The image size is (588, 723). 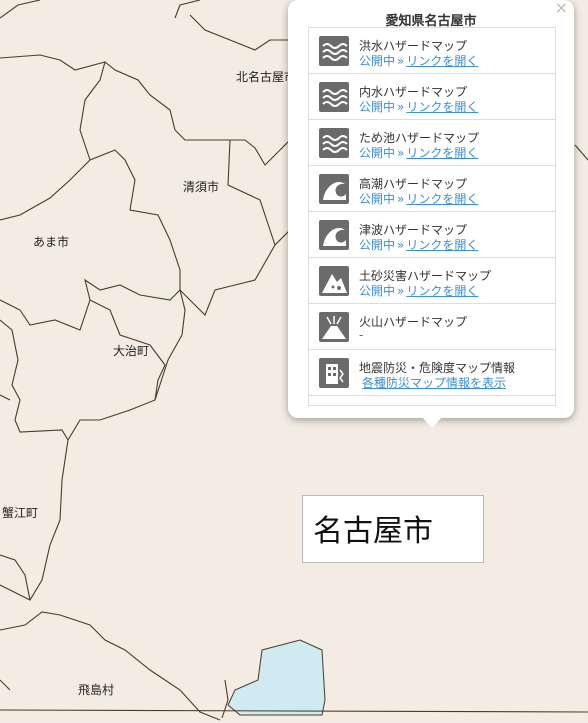 I want to click on volcano-icon, so click(x=334, y=327).